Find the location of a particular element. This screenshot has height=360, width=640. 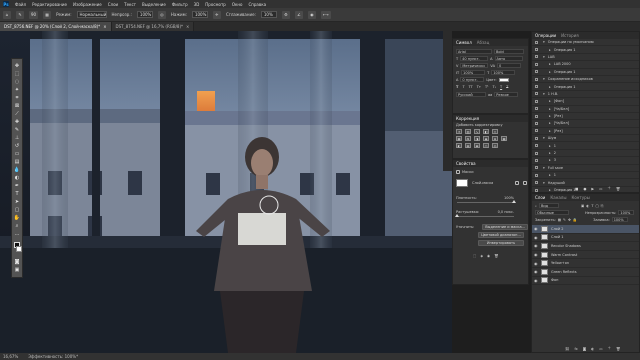

brush-preset-picker: 90 is located at coordinates (34, 14).